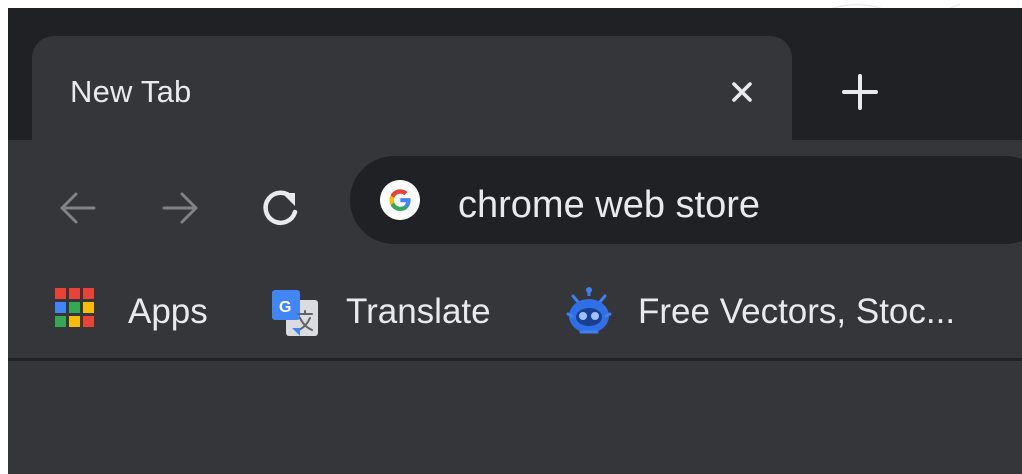 Image resolution: width=1022 pixels, height=474 pixels. I want to click on close-icon, so click(742, 92).